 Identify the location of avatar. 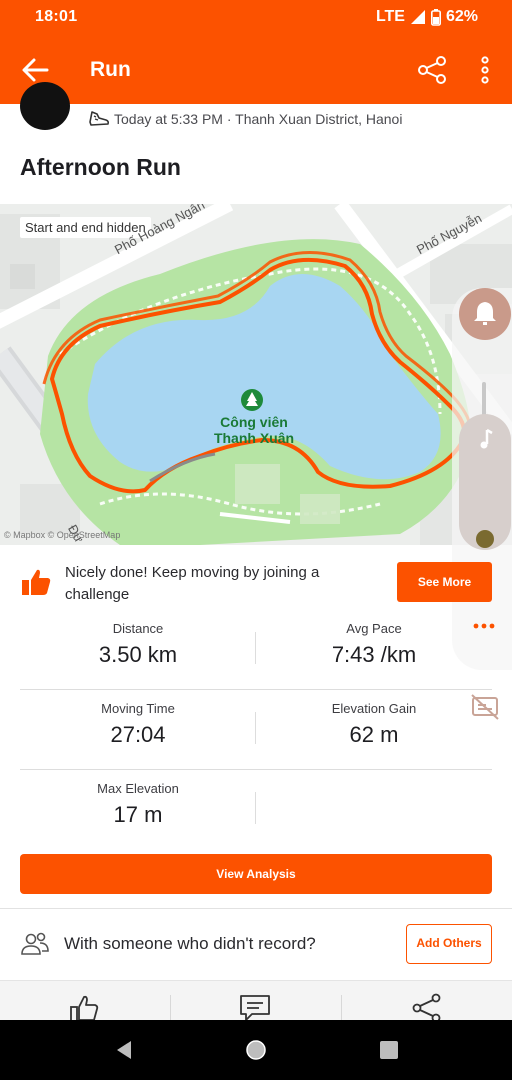
(45, 106).